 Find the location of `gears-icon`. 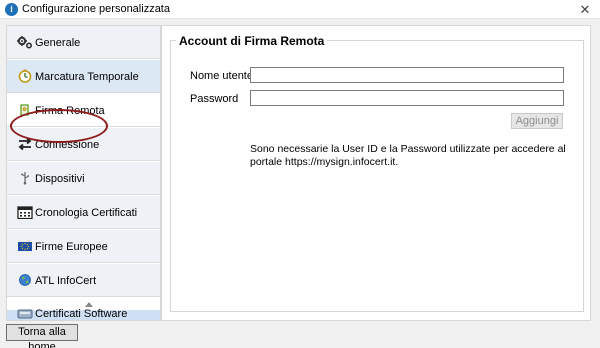

gears-icon is located at coordinates (25, 42).